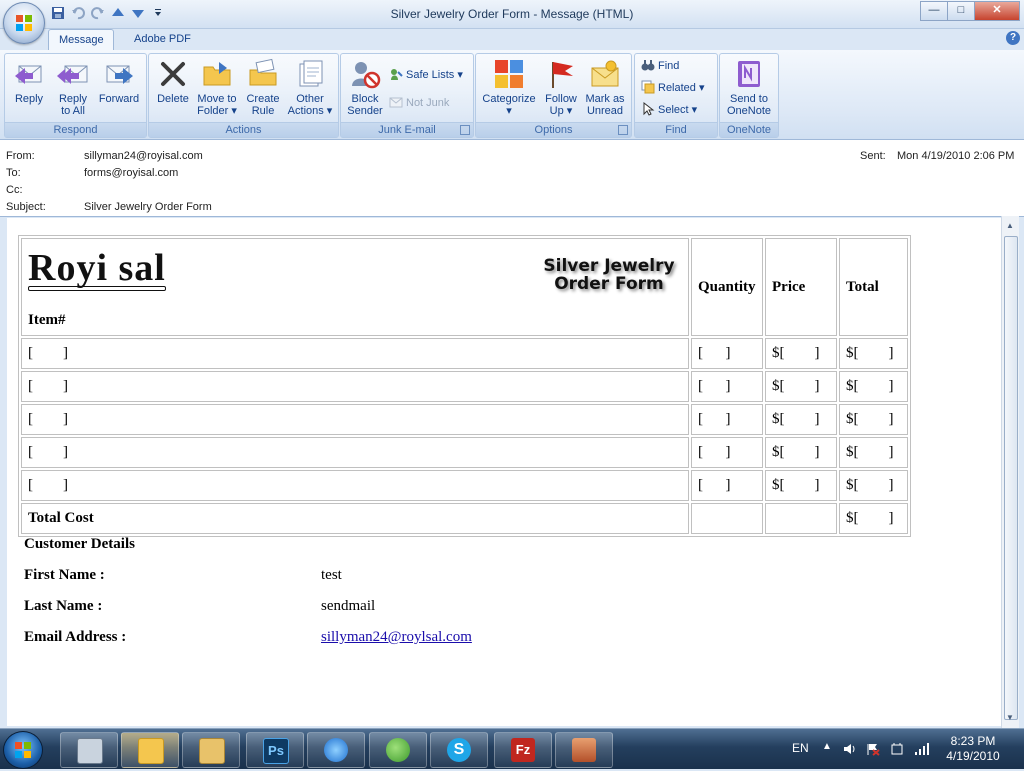  Describe the element at coordinates (934, 11) in the screenshot. I see `minimize-button: —` at that location.